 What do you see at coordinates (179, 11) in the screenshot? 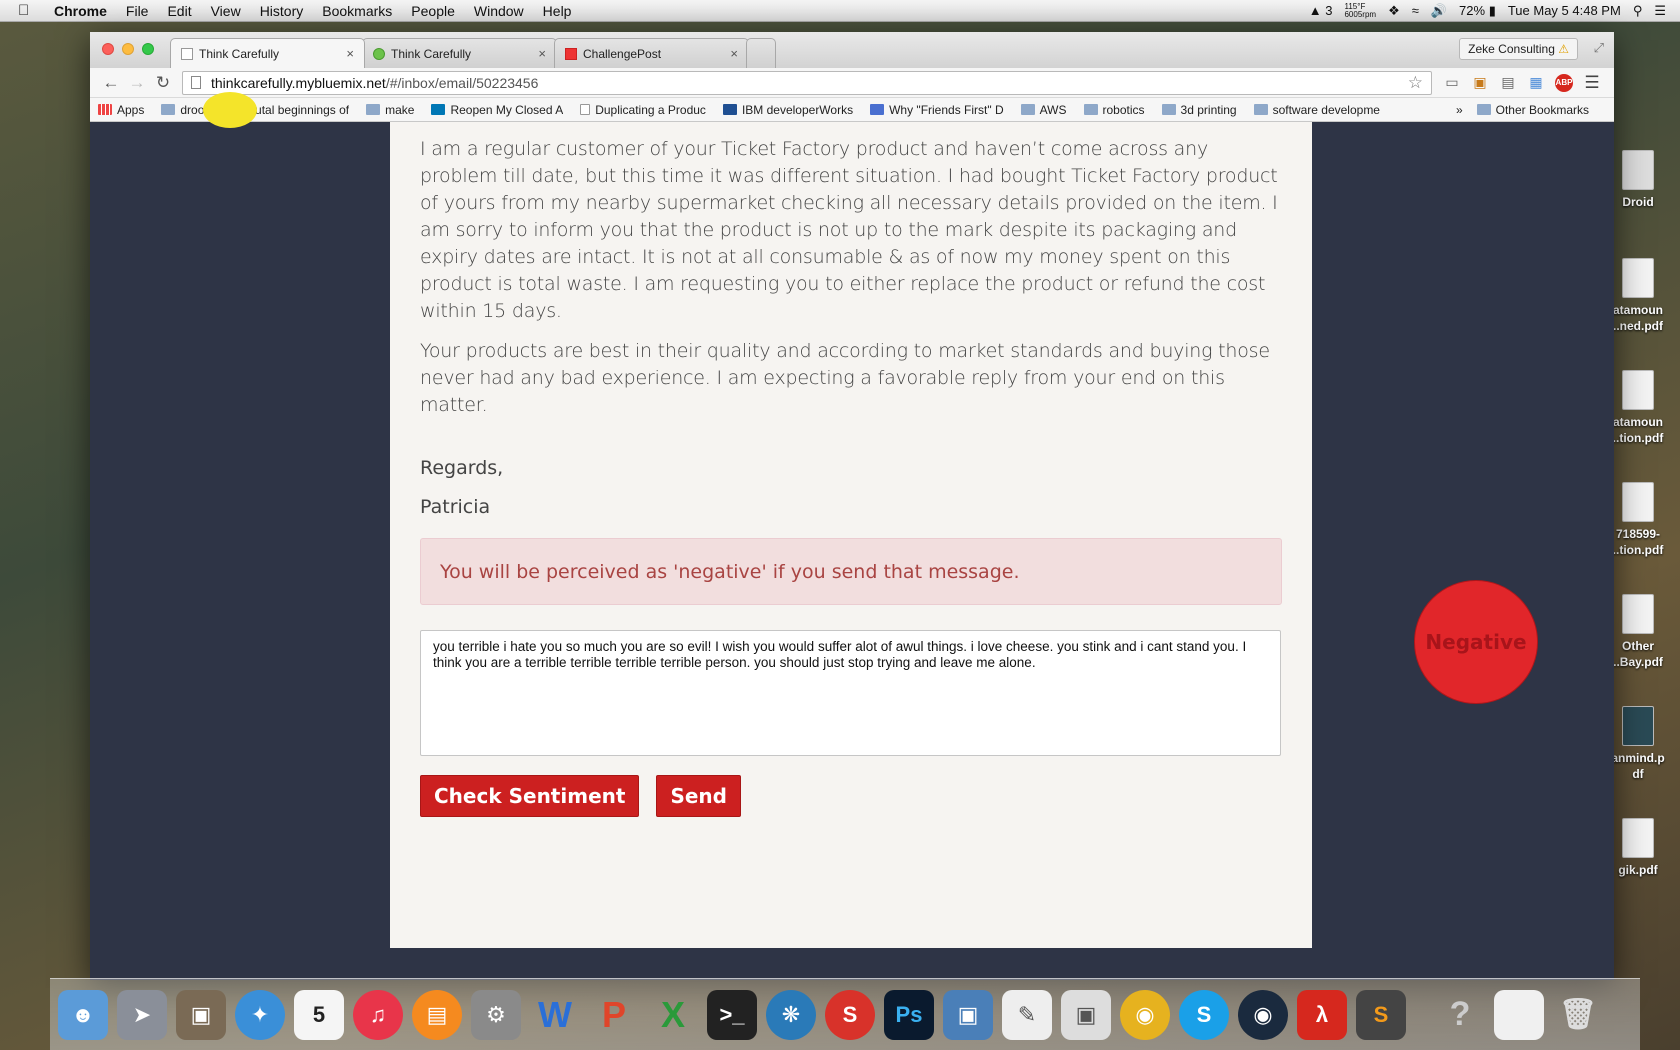
I see `menu-edit: Edit` at bounding box center [179, 11].